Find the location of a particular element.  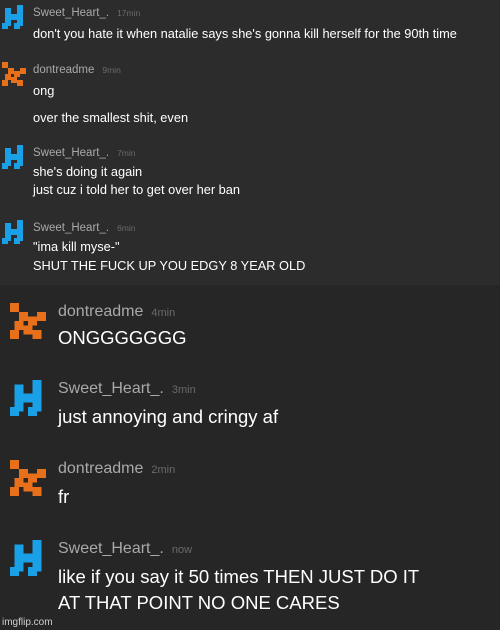

message-meta: Sweet_Heart_. now is located at coordinates (125, 549).